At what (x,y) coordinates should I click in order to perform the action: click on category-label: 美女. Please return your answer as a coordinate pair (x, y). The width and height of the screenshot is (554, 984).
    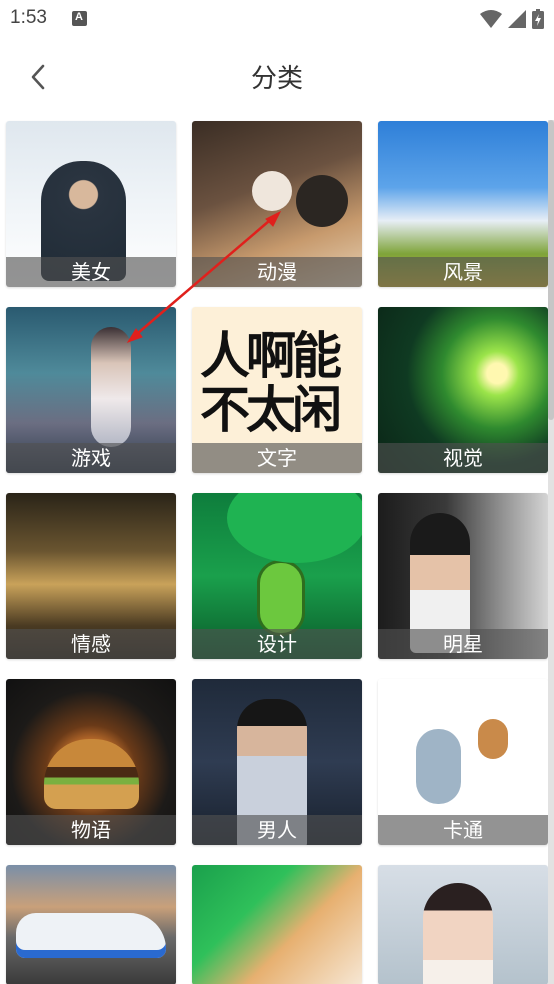
    Looking at the image, I should click on (91, 272).